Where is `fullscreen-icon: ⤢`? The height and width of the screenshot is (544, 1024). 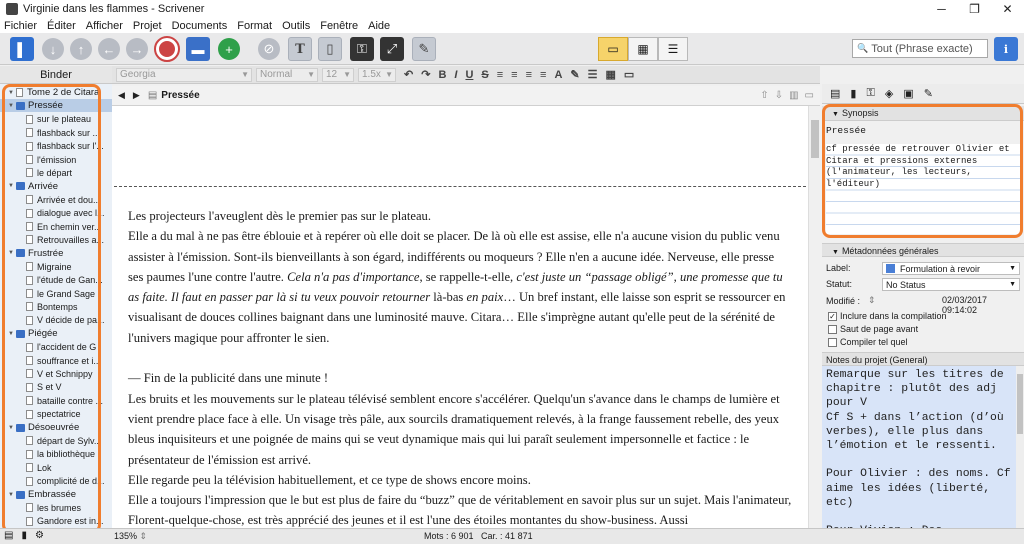 fullscreen-icon: ⤢ is located at coordinates (392, 49).